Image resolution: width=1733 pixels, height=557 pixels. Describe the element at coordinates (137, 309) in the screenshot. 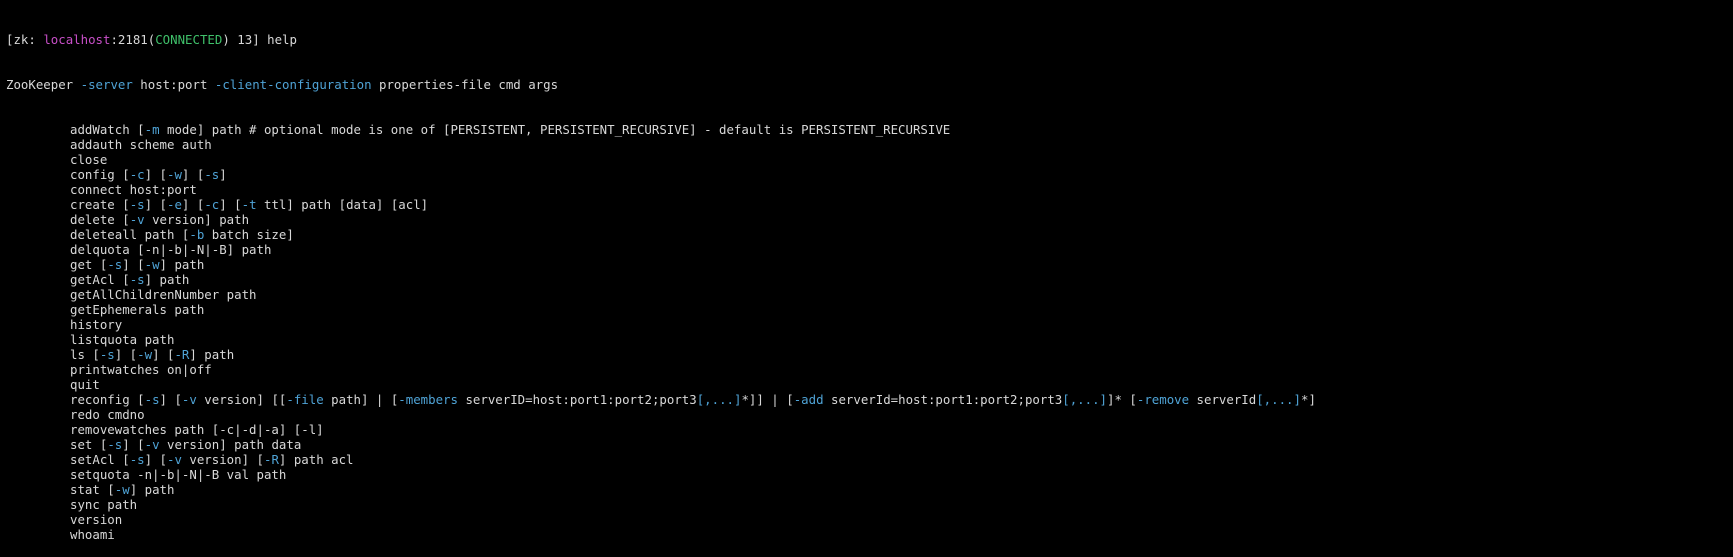

I see `command-text: getEphemerals path` at that location.